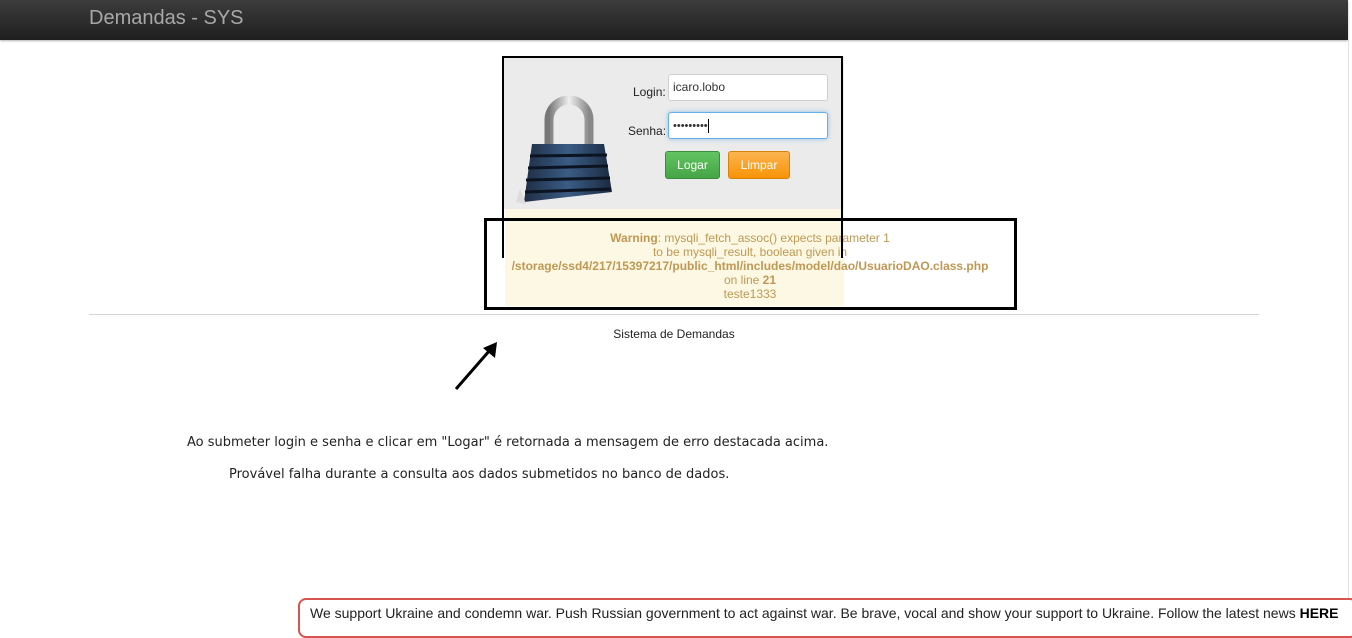 The width and height of the screenshot is (1352, 638). I want to click on padlock-icon, so click(564, 149).